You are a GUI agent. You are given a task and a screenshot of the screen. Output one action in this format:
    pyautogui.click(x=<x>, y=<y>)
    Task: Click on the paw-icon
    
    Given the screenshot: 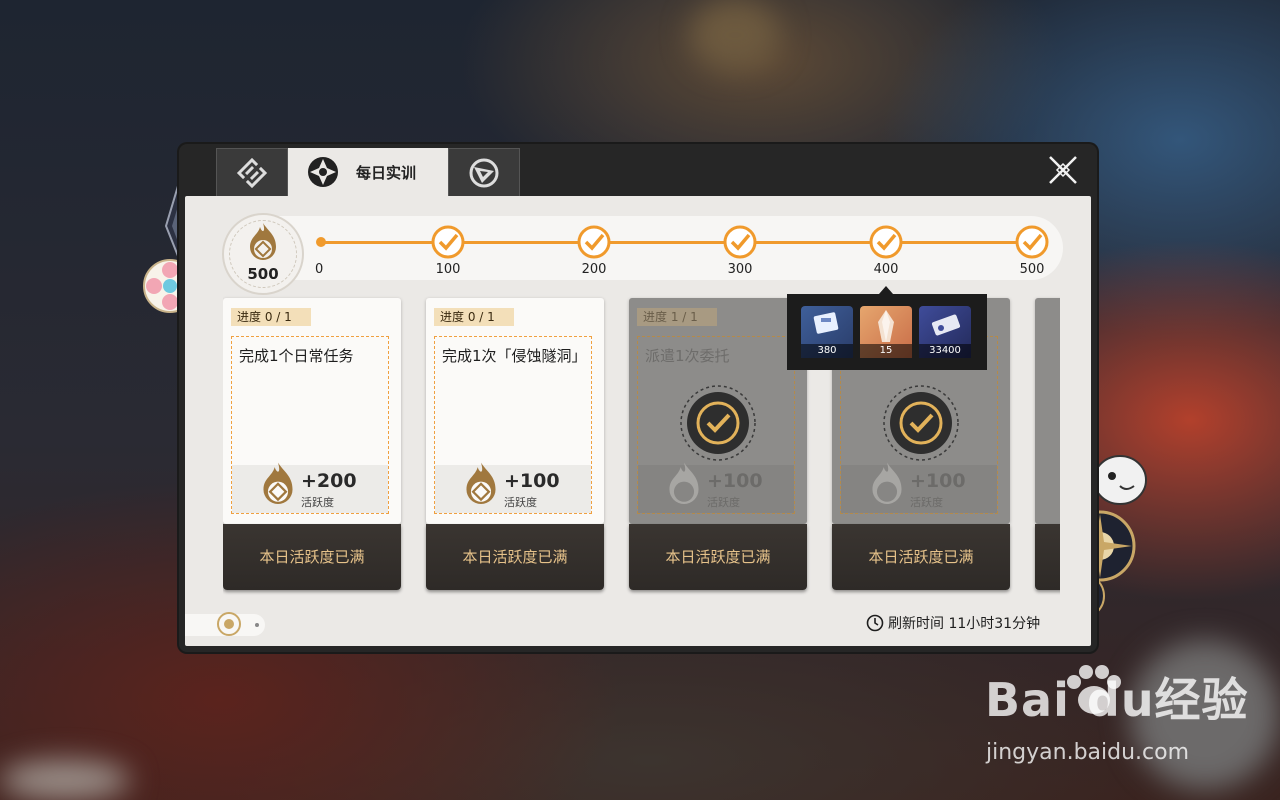 What is the action you would take?
    pyautogui.click(x=1094, y=689)
    